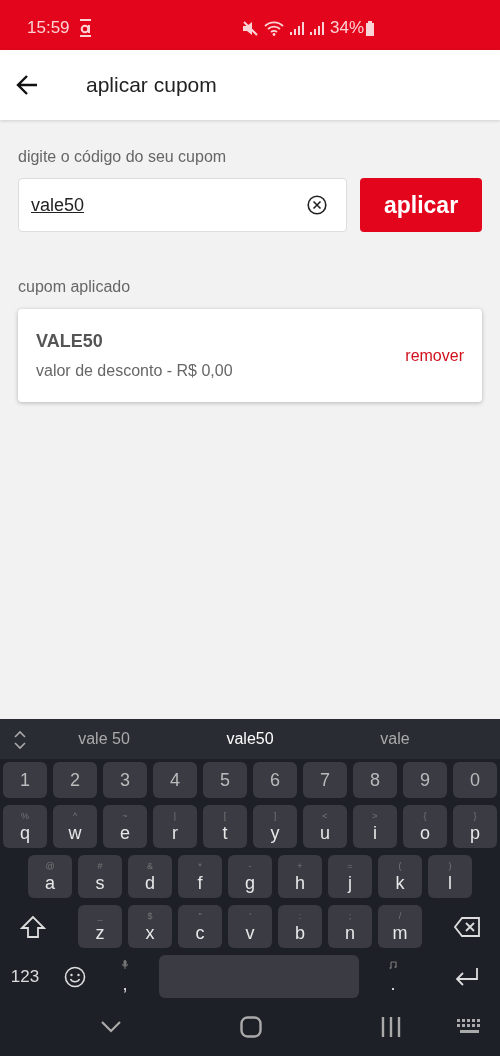 The width and height of the screenshot is (500, 1056). What do you see at coordinates (346, 28) in the screenshot?
I see `battery-percent: 34%` at bounding box center [346, 28].